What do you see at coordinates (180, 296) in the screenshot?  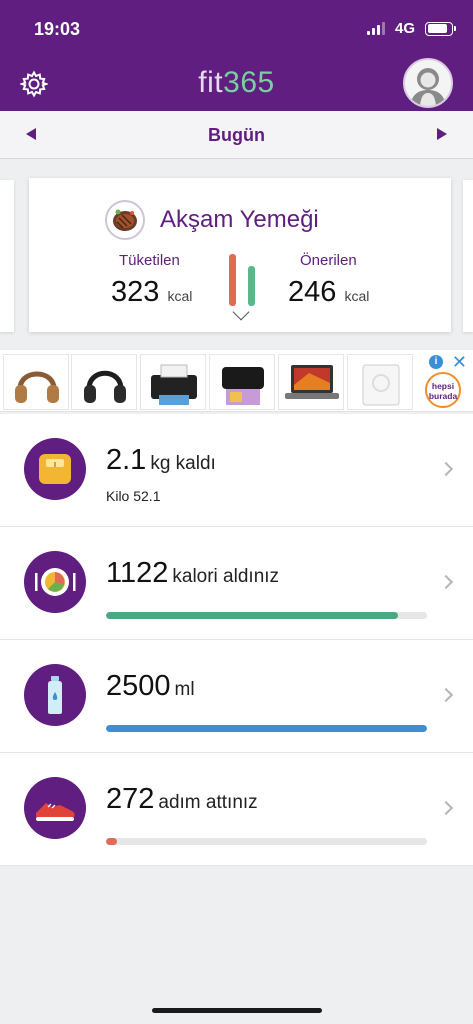 I see `consumed-unit: kcal` at bounding box center [180, 296].